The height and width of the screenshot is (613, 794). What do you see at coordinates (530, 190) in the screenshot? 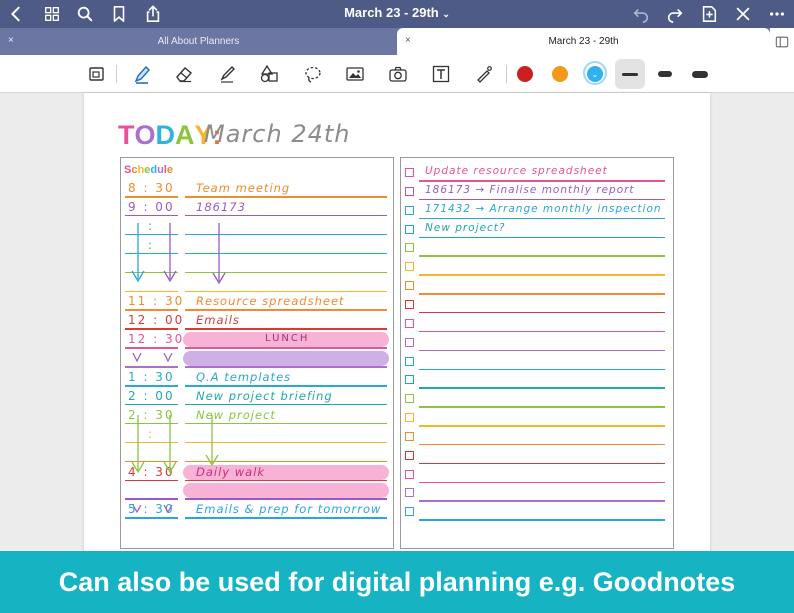
I see `todo-text: 186173 → Finalise monthly report` at bounding box center [530, 190].